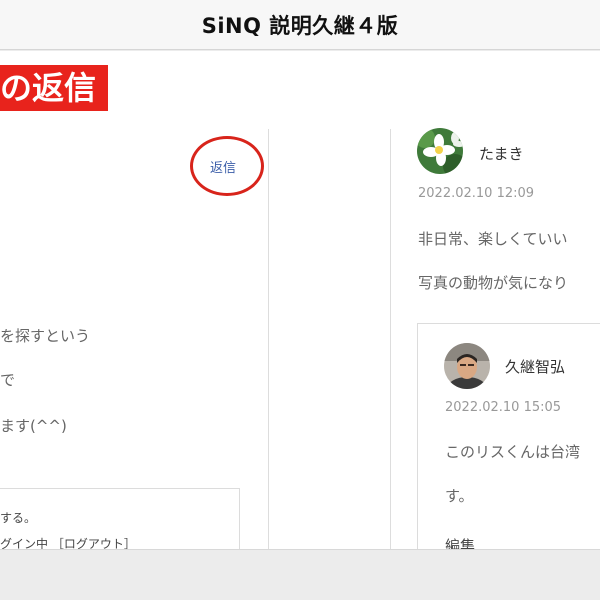 The image size is (600, 600). Describe the element at coordinates (535, 366) in the screenshot. I see `comment-author: 久継智弘` at that location.